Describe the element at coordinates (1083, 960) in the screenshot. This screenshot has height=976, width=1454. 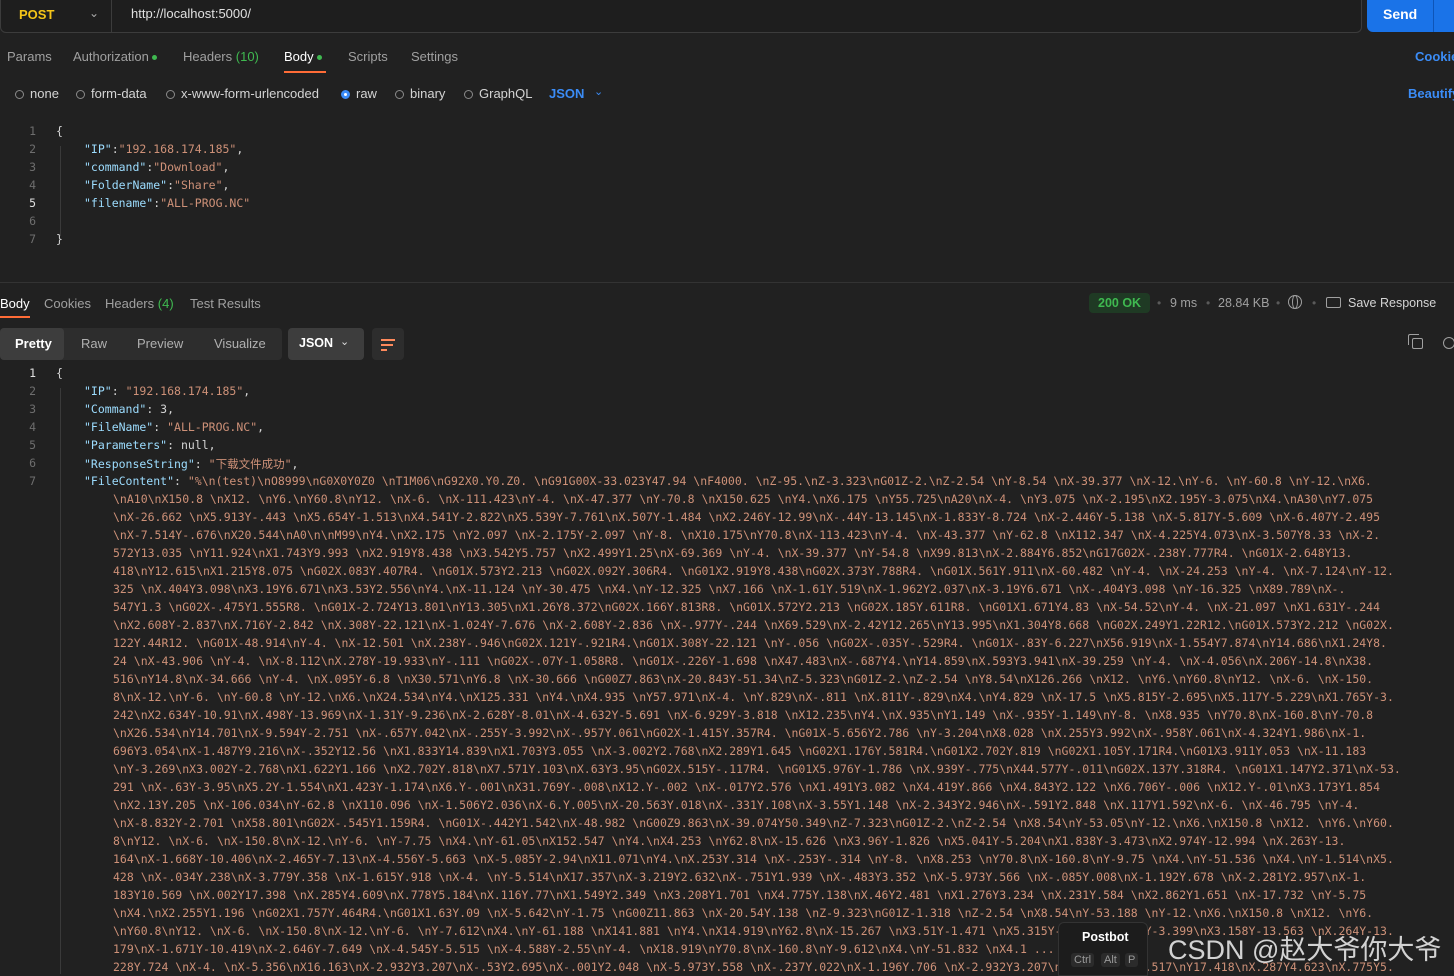
I see `shortcut-key: Ctrl` at that location.